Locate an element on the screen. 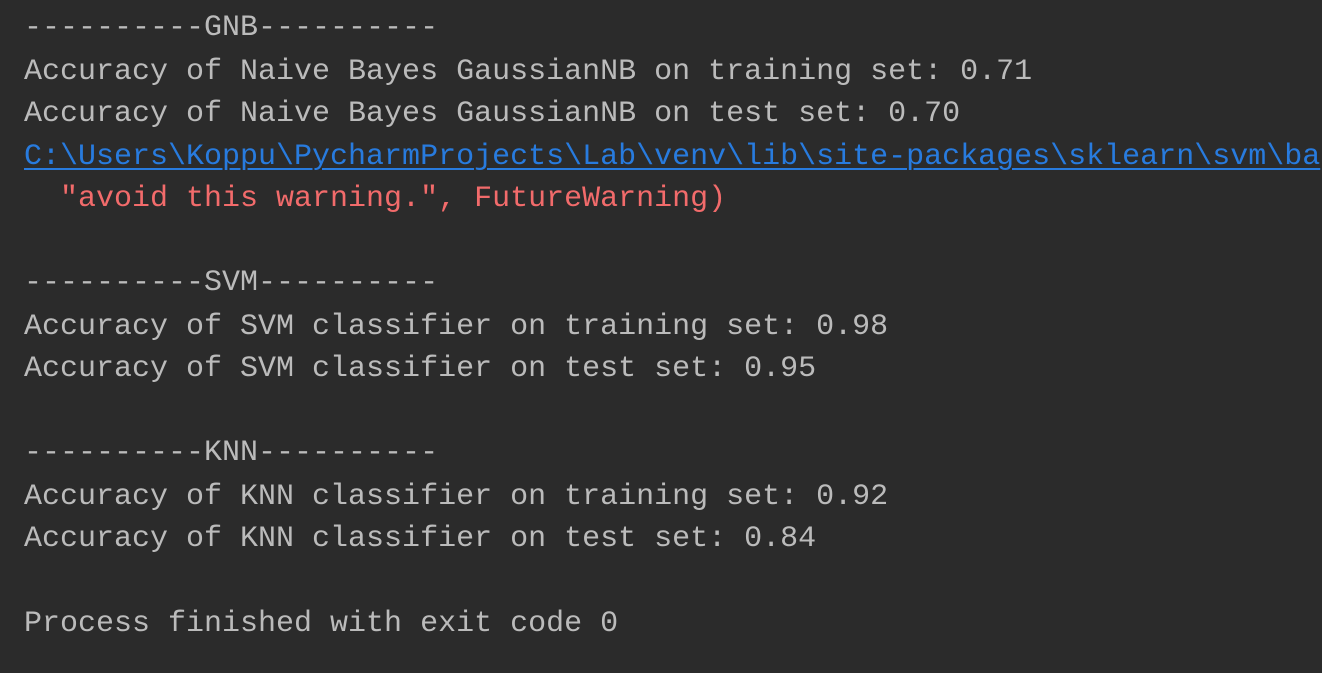  knn-section-header: ----------KNN---------- is located at coordinates (231, 453).